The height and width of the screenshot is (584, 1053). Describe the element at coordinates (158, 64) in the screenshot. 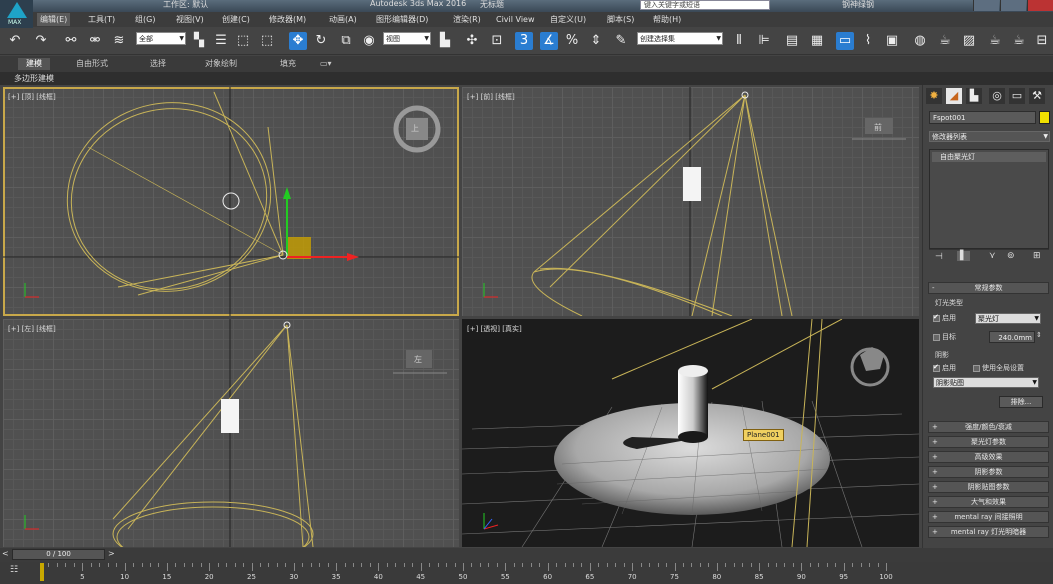

I see `ribbon-tab-selection: 选择` at that location.